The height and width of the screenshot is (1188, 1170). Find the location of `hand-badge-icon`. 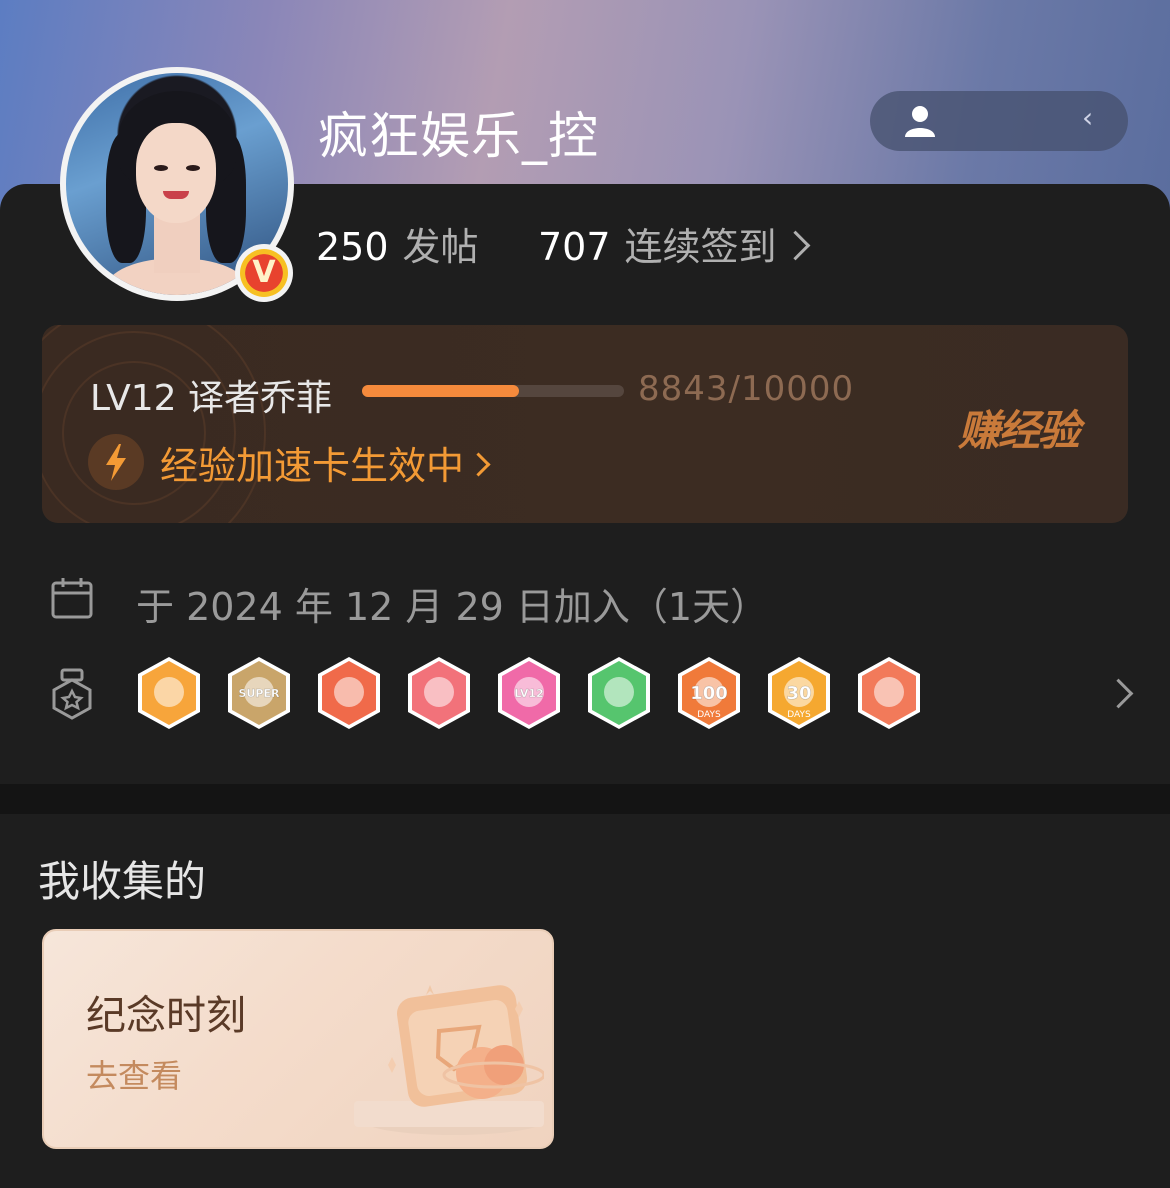

hand-badge-icon is located at coordinates (619, 693).